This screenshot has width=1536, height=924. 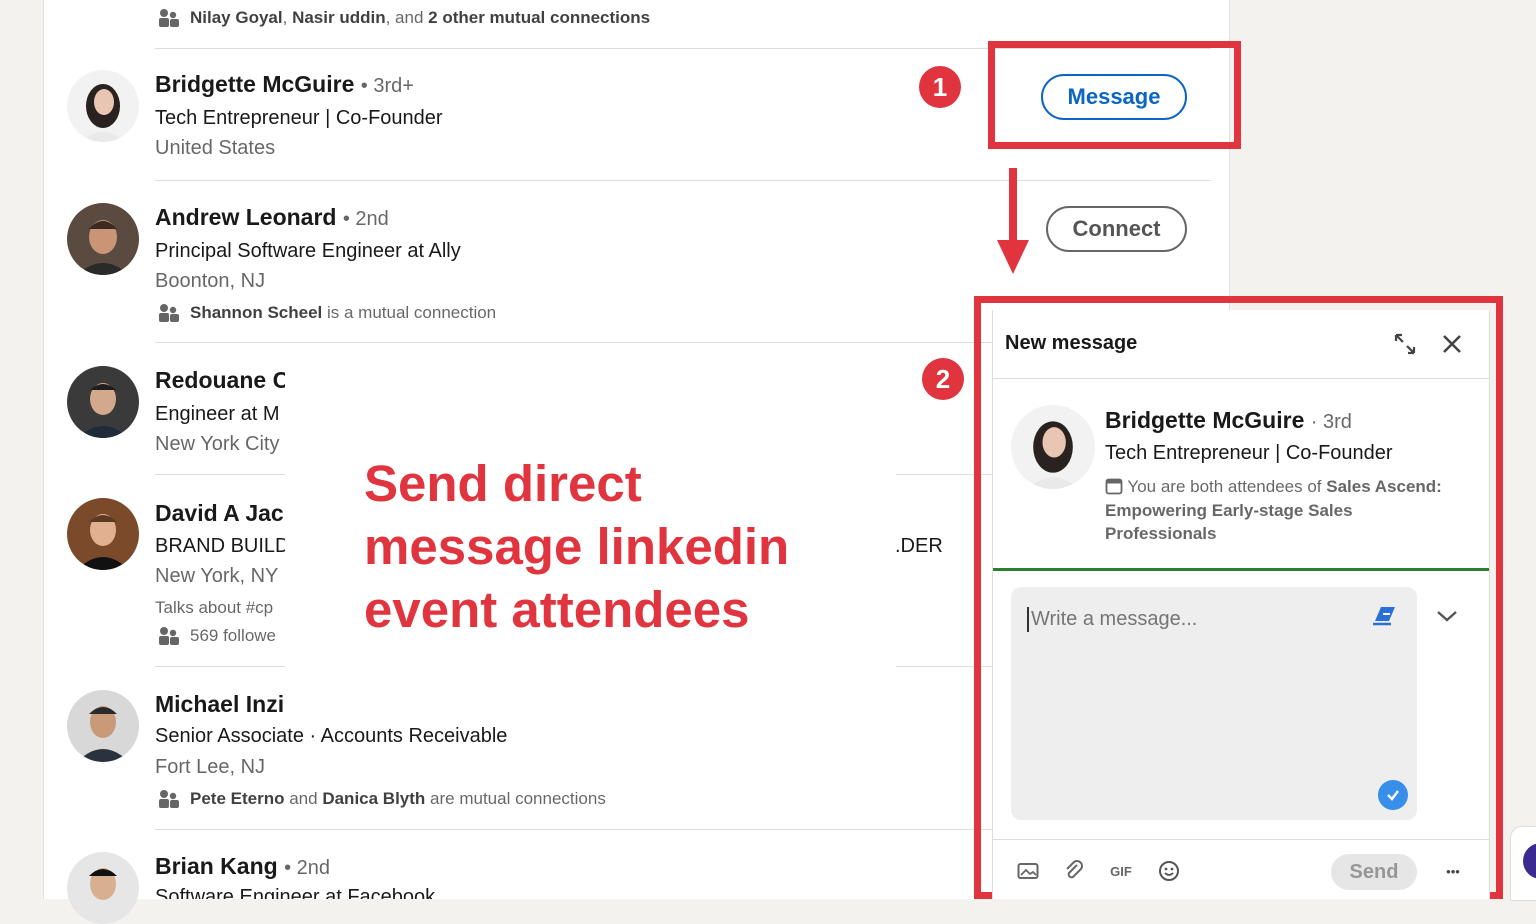 What do you see at coordinates (1114, 486) in the screenshot?
I see `calendar-icon` at bounding box center [1114, 486].